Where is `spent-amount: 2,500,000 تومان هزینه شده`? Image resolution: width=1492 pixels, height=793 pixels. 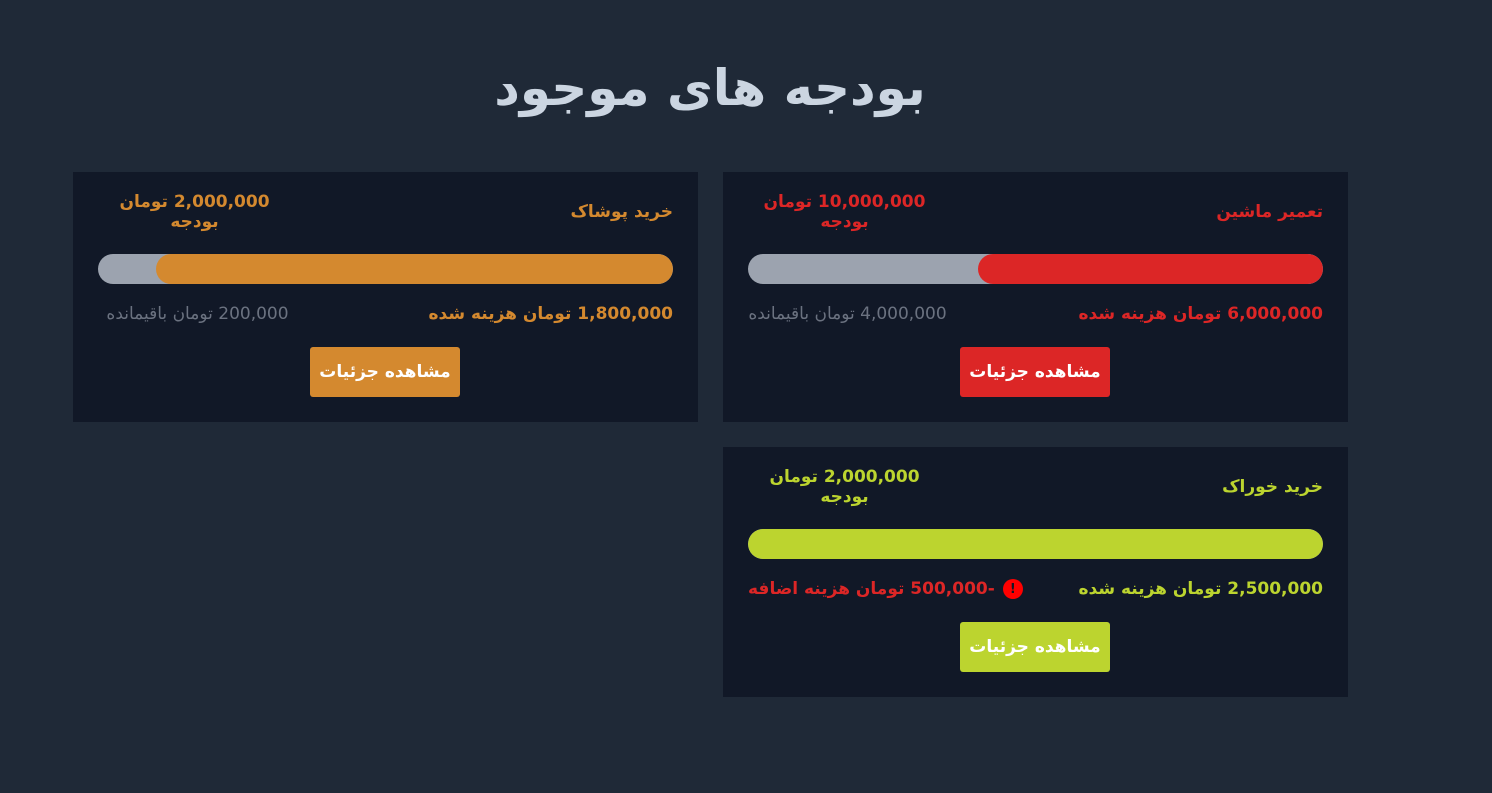 spent-amount: 2,500,000 تومان هزینه شده is located at coordinates (1200, 589).